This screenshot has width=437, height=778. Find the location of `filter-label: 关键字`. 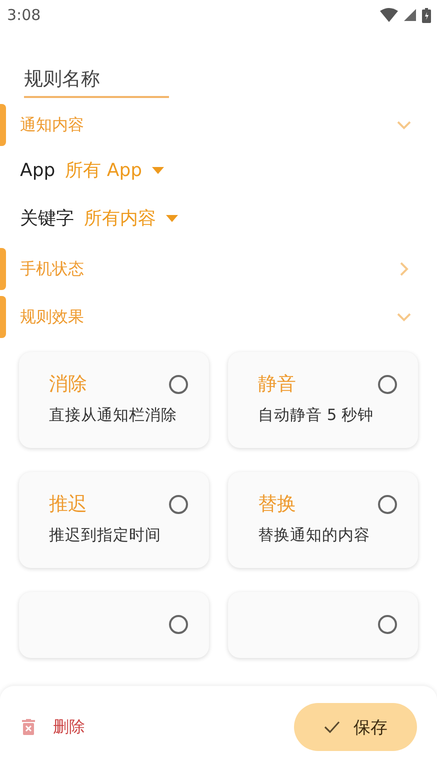

filter-label: 关键字 is located at coordinates (47, 218).